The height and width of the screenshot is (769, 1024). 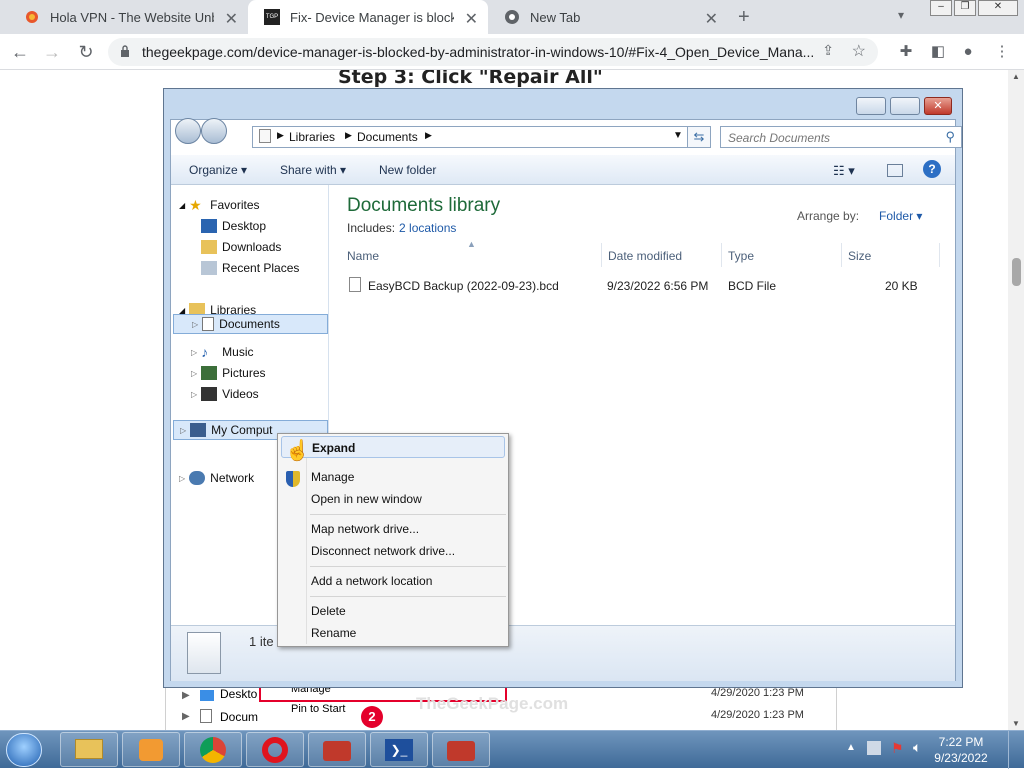 What do you see at coordinates (52, 52) in the screenshot?
I see `forward-icon: →` at bounding box center [52, 52].